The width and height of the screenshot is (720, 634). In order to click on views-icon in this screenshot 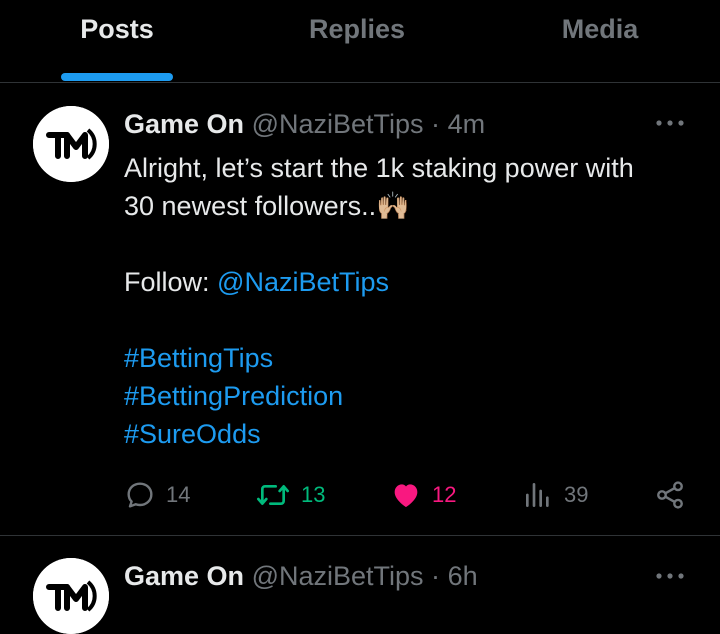, I will do `click(537, 495)`.